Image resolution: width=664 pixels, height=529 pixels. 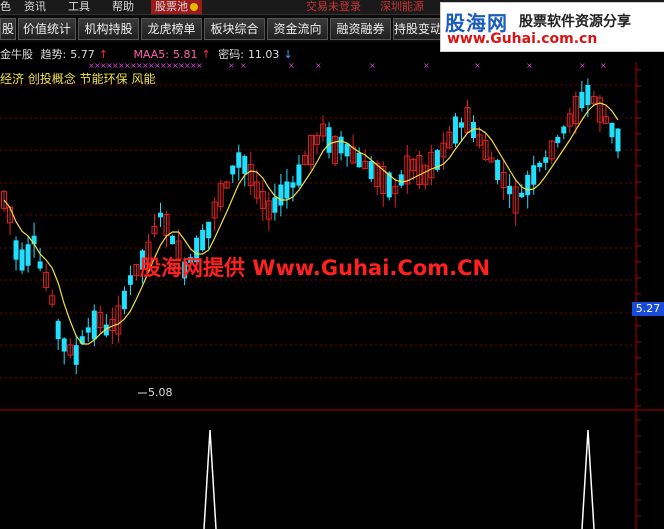 What do you see at coordinates (315, 268) in the screenshot?
I see `center-watermark: 股海网提供 Www.Guhai.Com.CN` at bounding box center [315, 268].